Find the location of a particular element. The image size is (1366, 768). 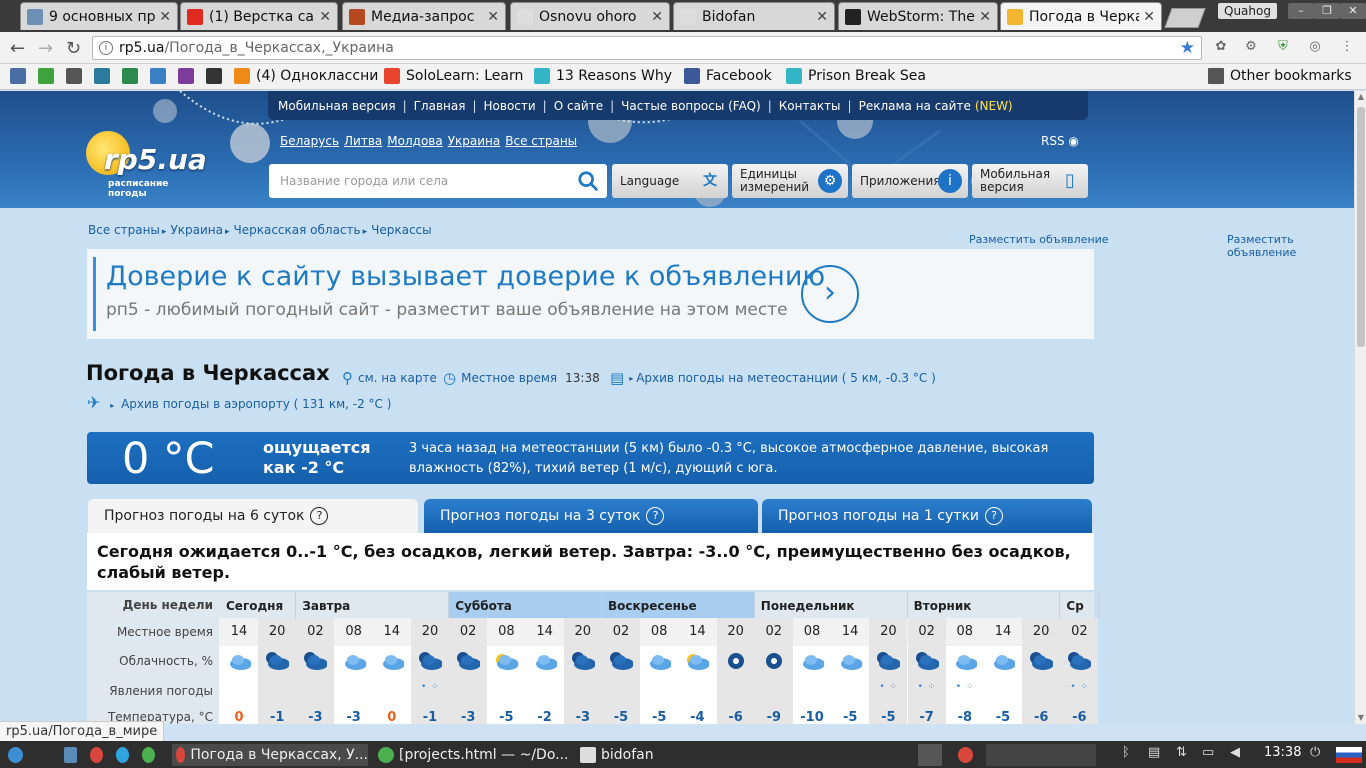

country-link: Все страны is located at coordinates (541, 141).